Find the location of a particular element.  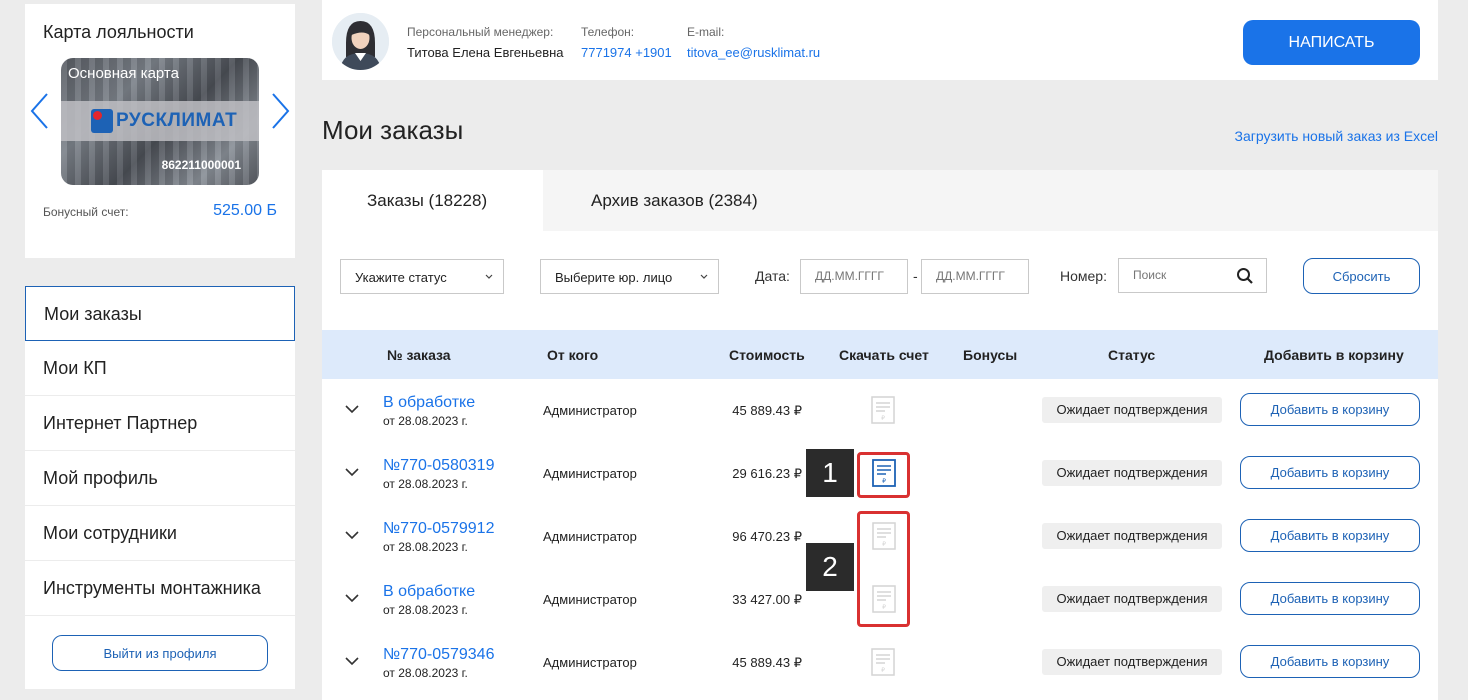

date-to-field is located at coordinates (975, 276).